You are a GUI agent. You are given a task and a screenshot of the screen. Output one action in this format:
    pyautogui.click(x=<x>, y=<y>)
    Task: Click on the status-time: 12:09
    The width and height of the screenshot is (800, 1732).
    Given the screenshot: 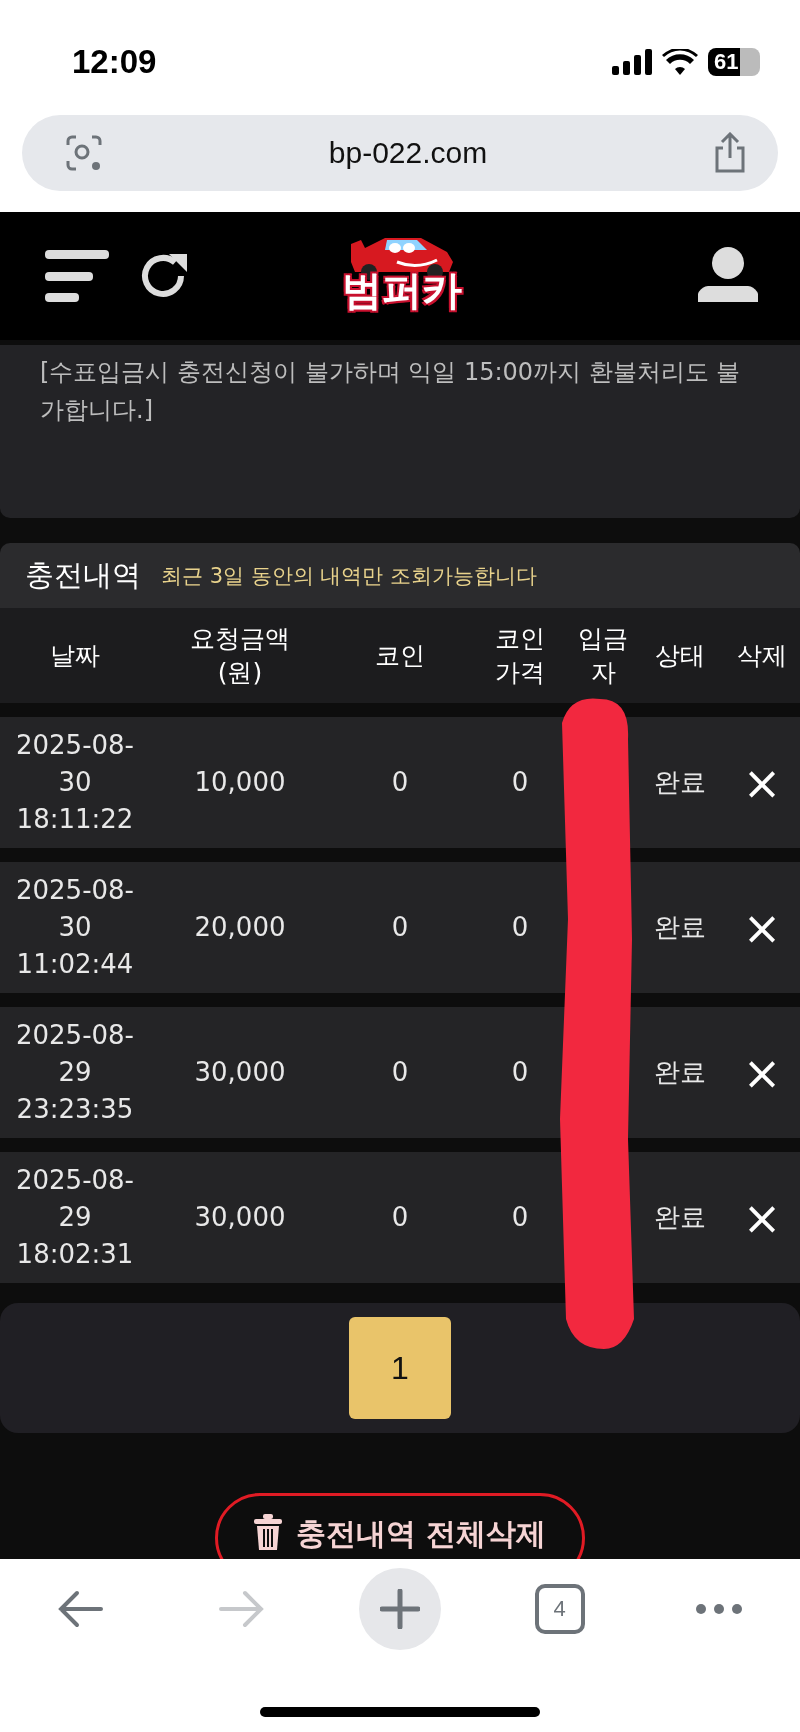 What is the action you would take?
    pyautogui.click(x=114, y=61)
    